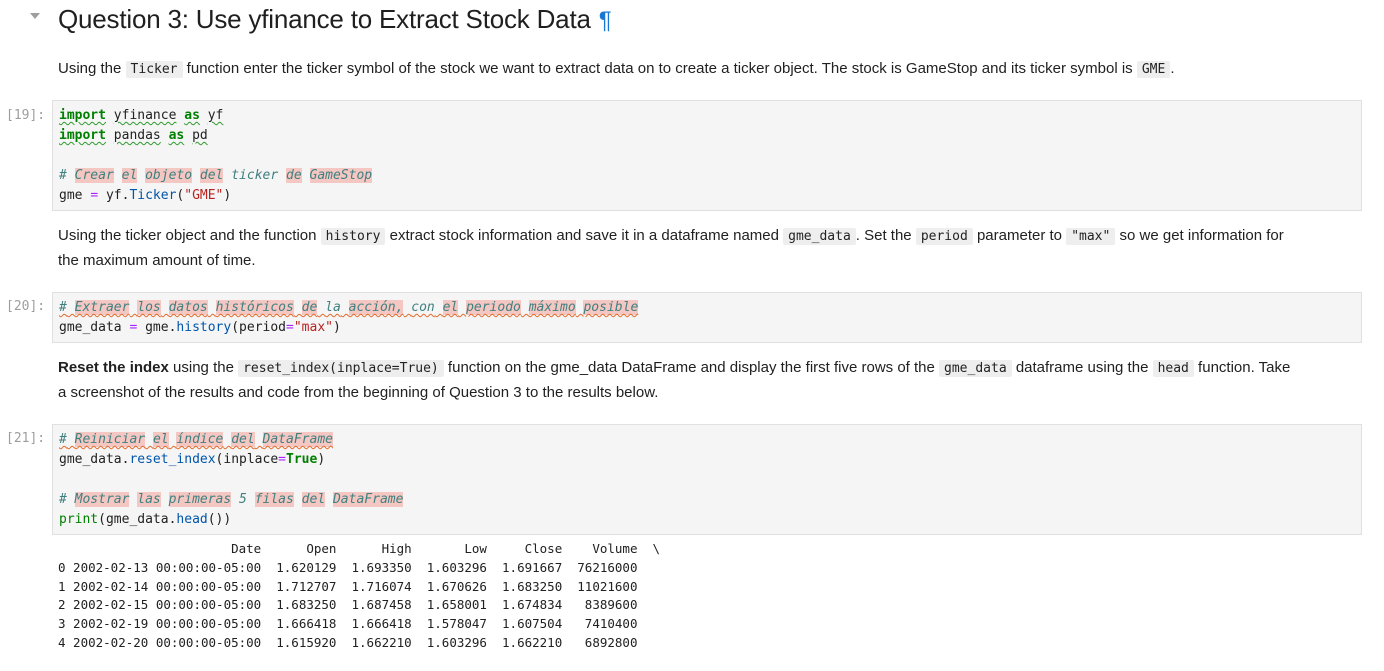 The width and height of the screenshot is (1384, 671). I want to click on param-name: inplace, so click(251, 459).